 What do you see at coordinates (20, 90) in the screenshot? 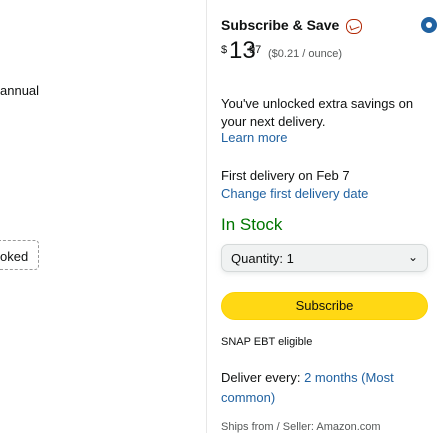
I see `annual-text-fragment: annual` at bounding box center [20, 90].